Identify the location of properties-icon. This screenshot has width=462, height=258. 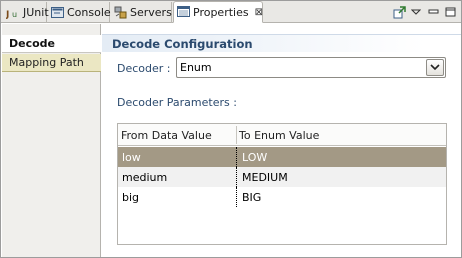
(183, 12).